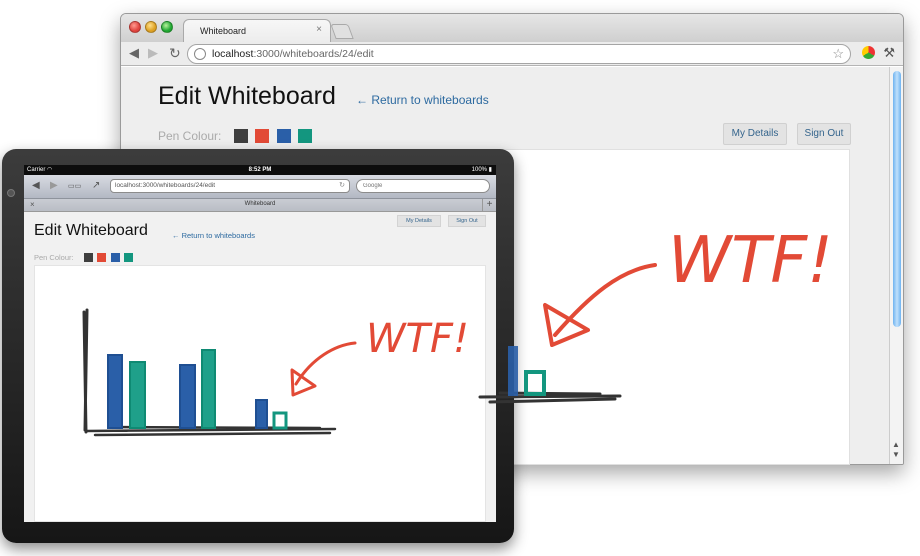  Describe the element at coordinates (512, 28) in the screenshot. I see `desktop-titlebar: Whiteboard ×` at that location.